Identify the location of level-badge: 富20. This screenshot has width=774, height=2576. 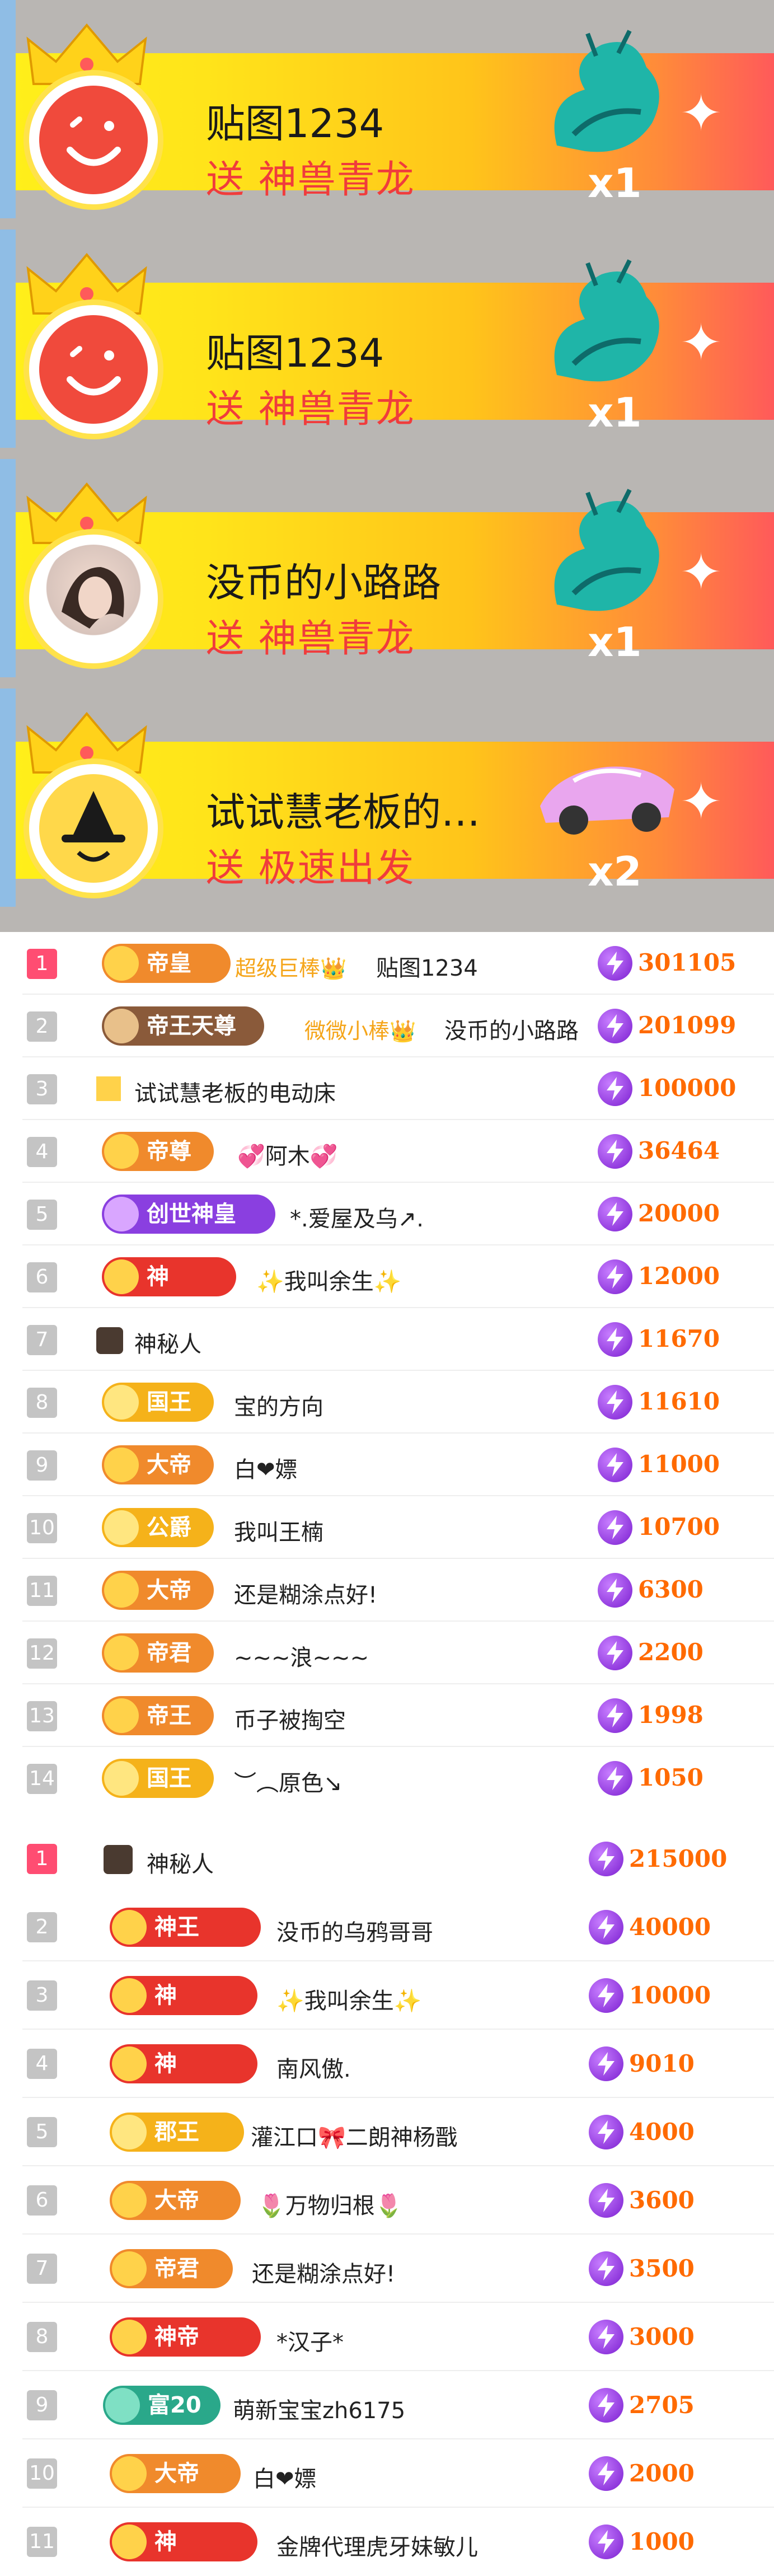
(162, 2406).